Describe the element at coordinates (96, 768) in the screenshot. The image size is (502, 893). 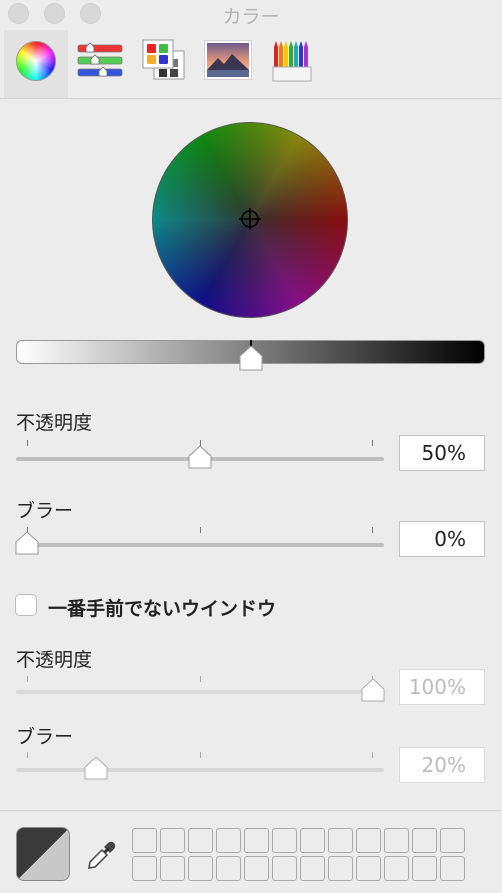
I see `inactive-blur-slider-thumb` at that location.